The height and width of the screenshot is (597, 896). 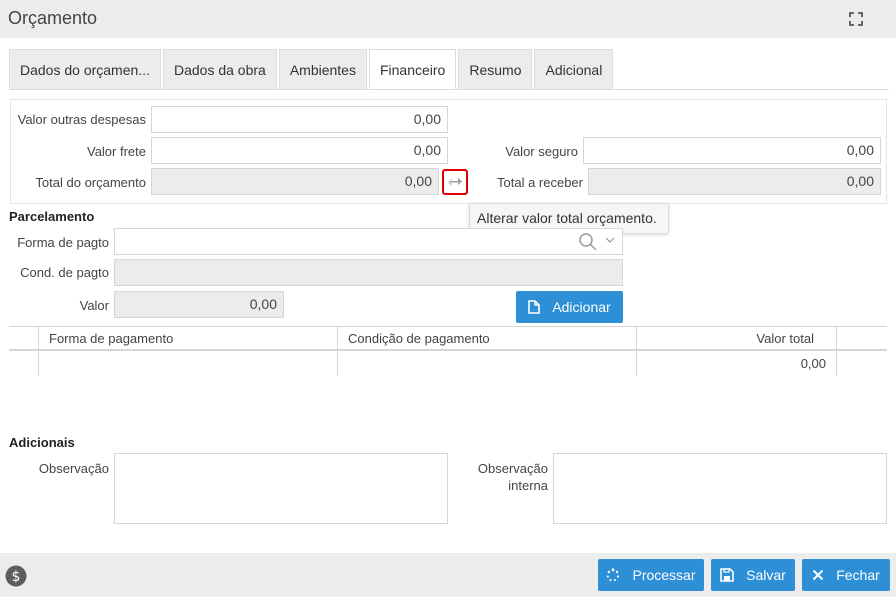 I want to click on processar-label: Processar, so click(x=664, y=575).